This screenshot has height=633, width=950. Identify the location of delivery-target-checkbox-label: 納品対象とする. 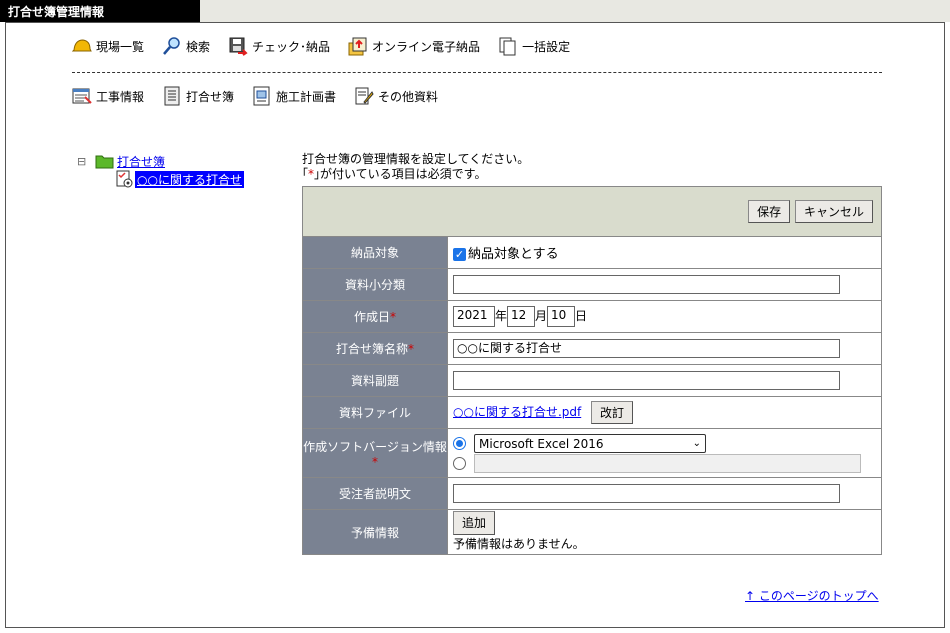
(513, 254).